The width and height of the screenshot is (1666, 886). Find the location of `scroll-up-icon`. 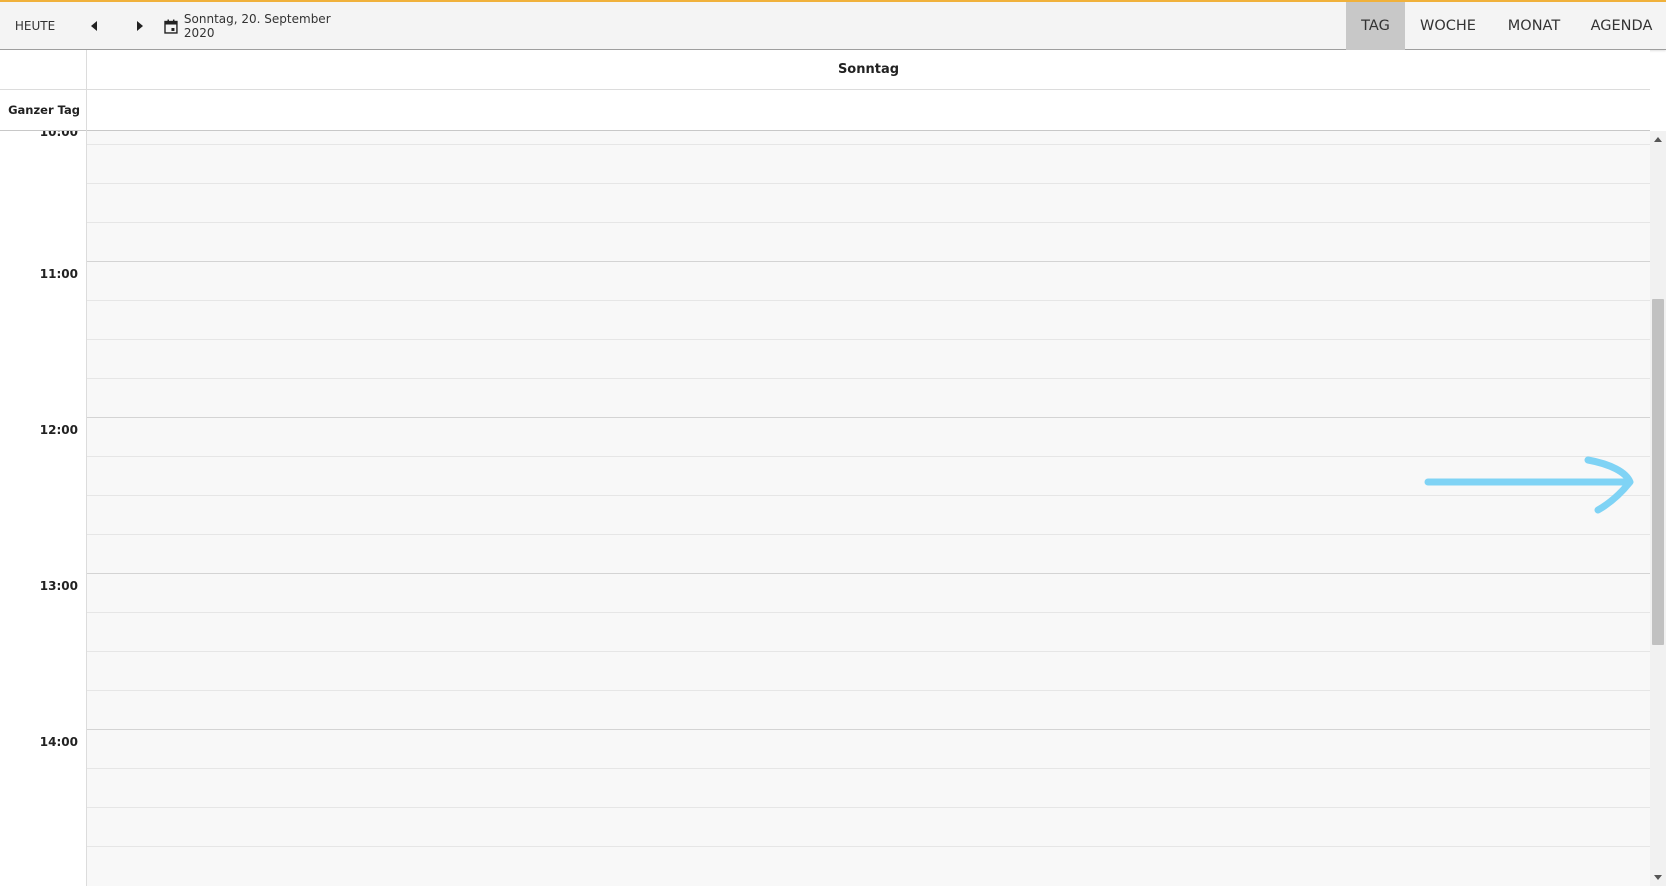

scroll-up-icon is located at coordinates (1658, 139).